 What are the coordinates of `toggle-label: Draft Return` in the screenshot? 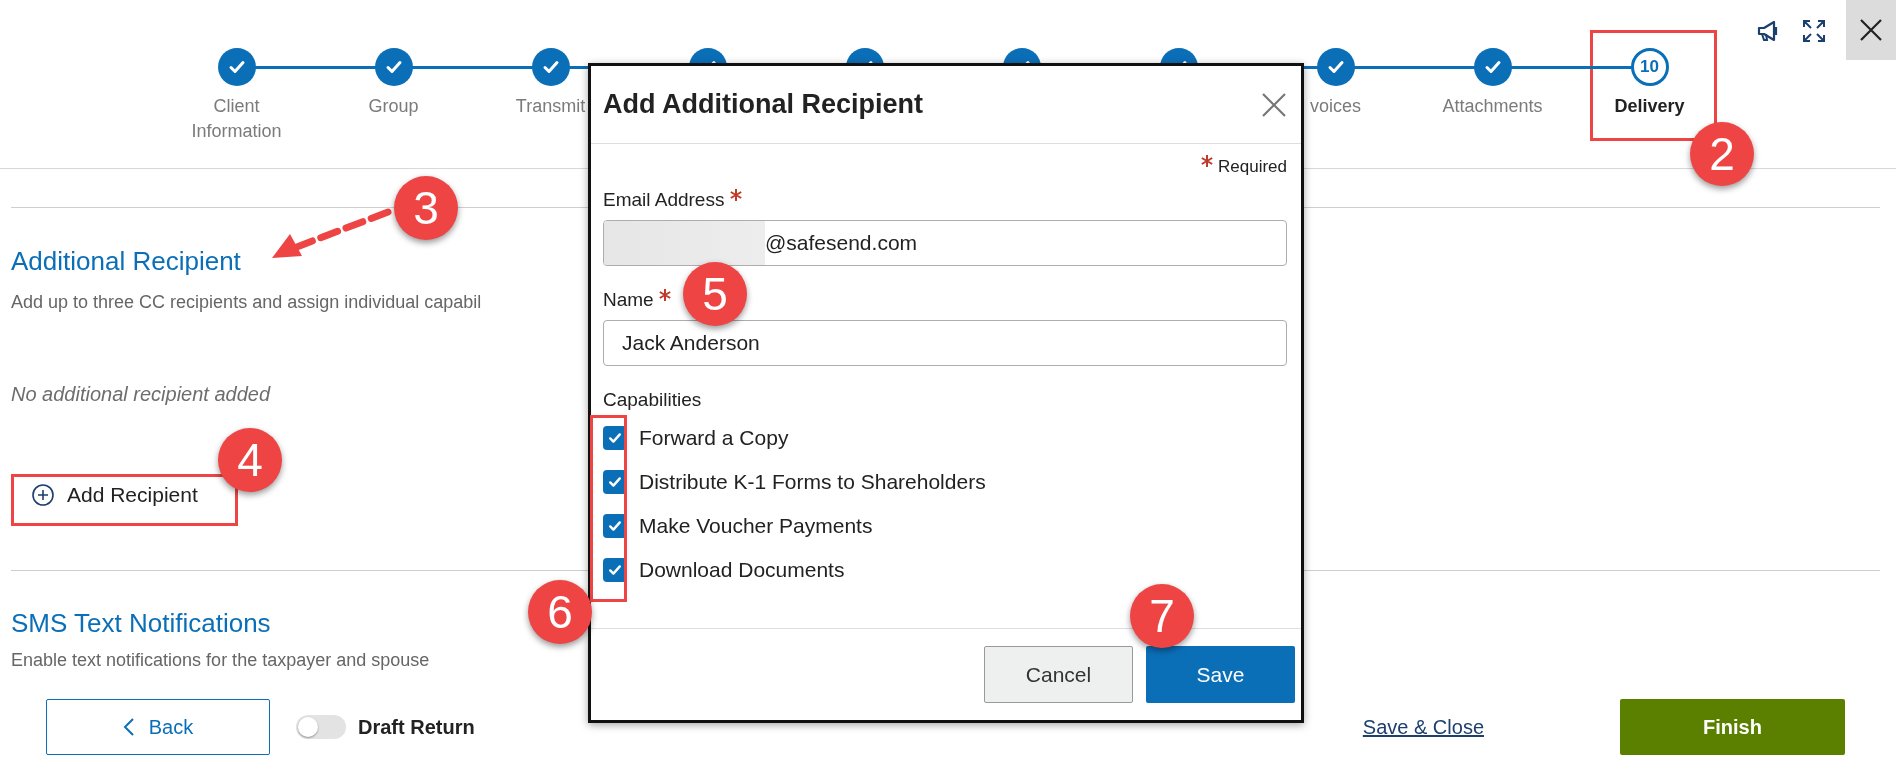 It's located at (416, 727).